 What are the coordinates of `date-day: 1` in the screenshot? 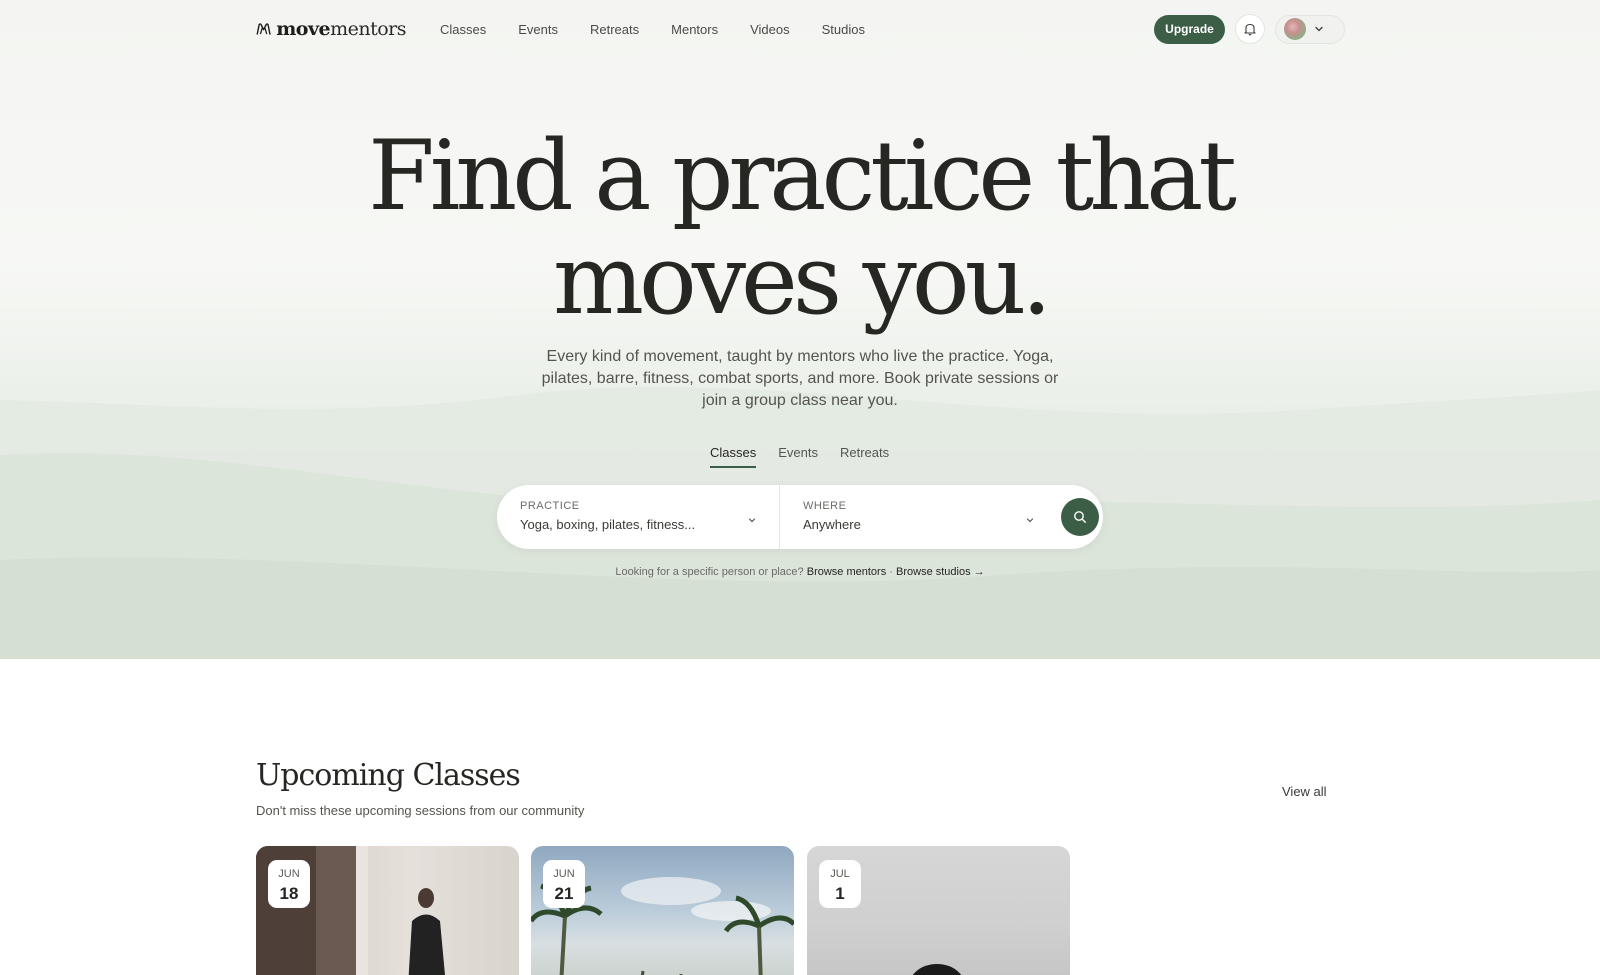 It's located at (840, 893).